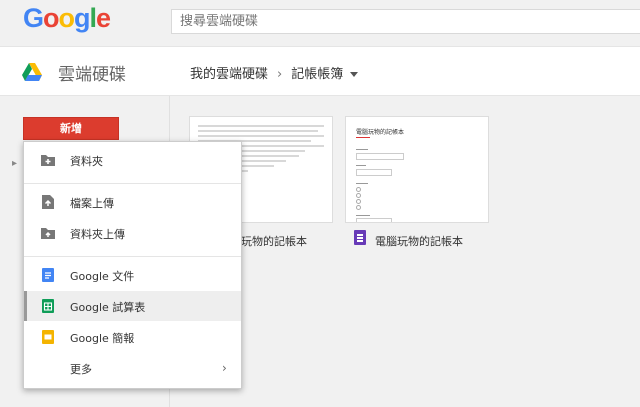 The height and width of the screenshot is (407, 640). Describe the element at coordinates (360, 237) in the screenshot. I see `google-forms-icon` at that location.